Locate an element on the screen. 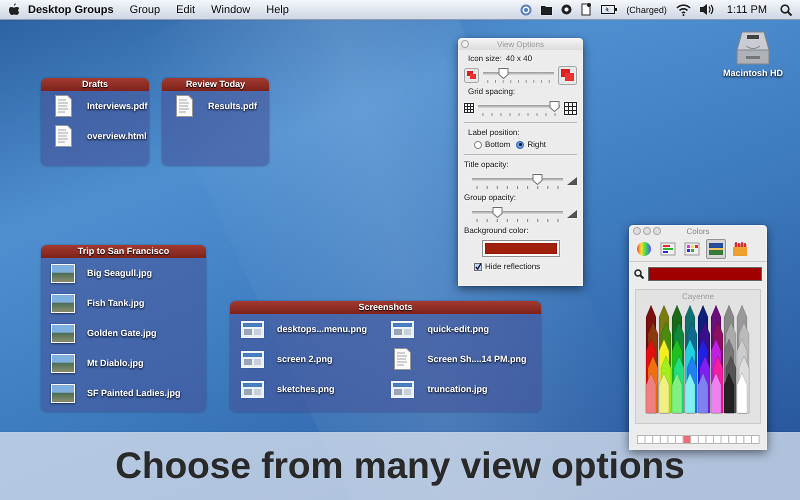 The image size is (800, 500). clock: 1:11 PM is located at coordinates (746, 10).